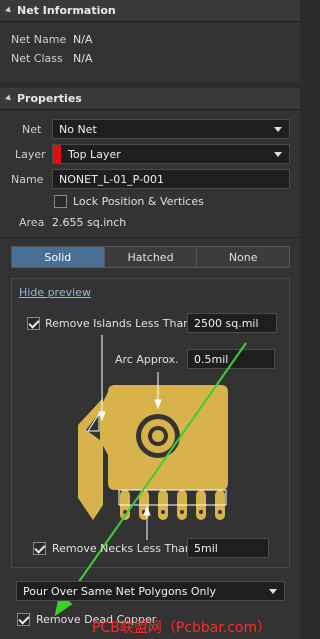 Image resolution: width=320 pixels, height=639 pixels. What do you see at coordinates (120, 591) in the screenshot?
I see `pour-over-value: Pour Over Same Net Polygons Only` at bounding box center [120, 591].